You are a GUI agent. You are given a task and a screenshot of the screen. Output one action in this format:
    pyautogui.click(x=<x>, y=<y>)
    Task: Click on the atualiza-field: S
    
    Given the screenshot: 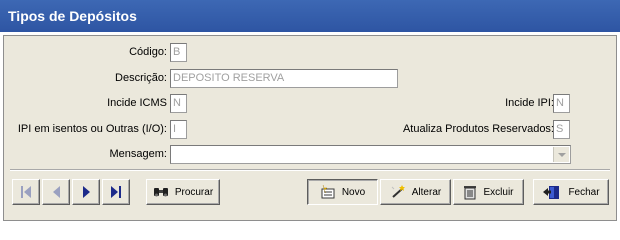 What is the action you would take?
    pyautogui.click(x=561, y=129)
    